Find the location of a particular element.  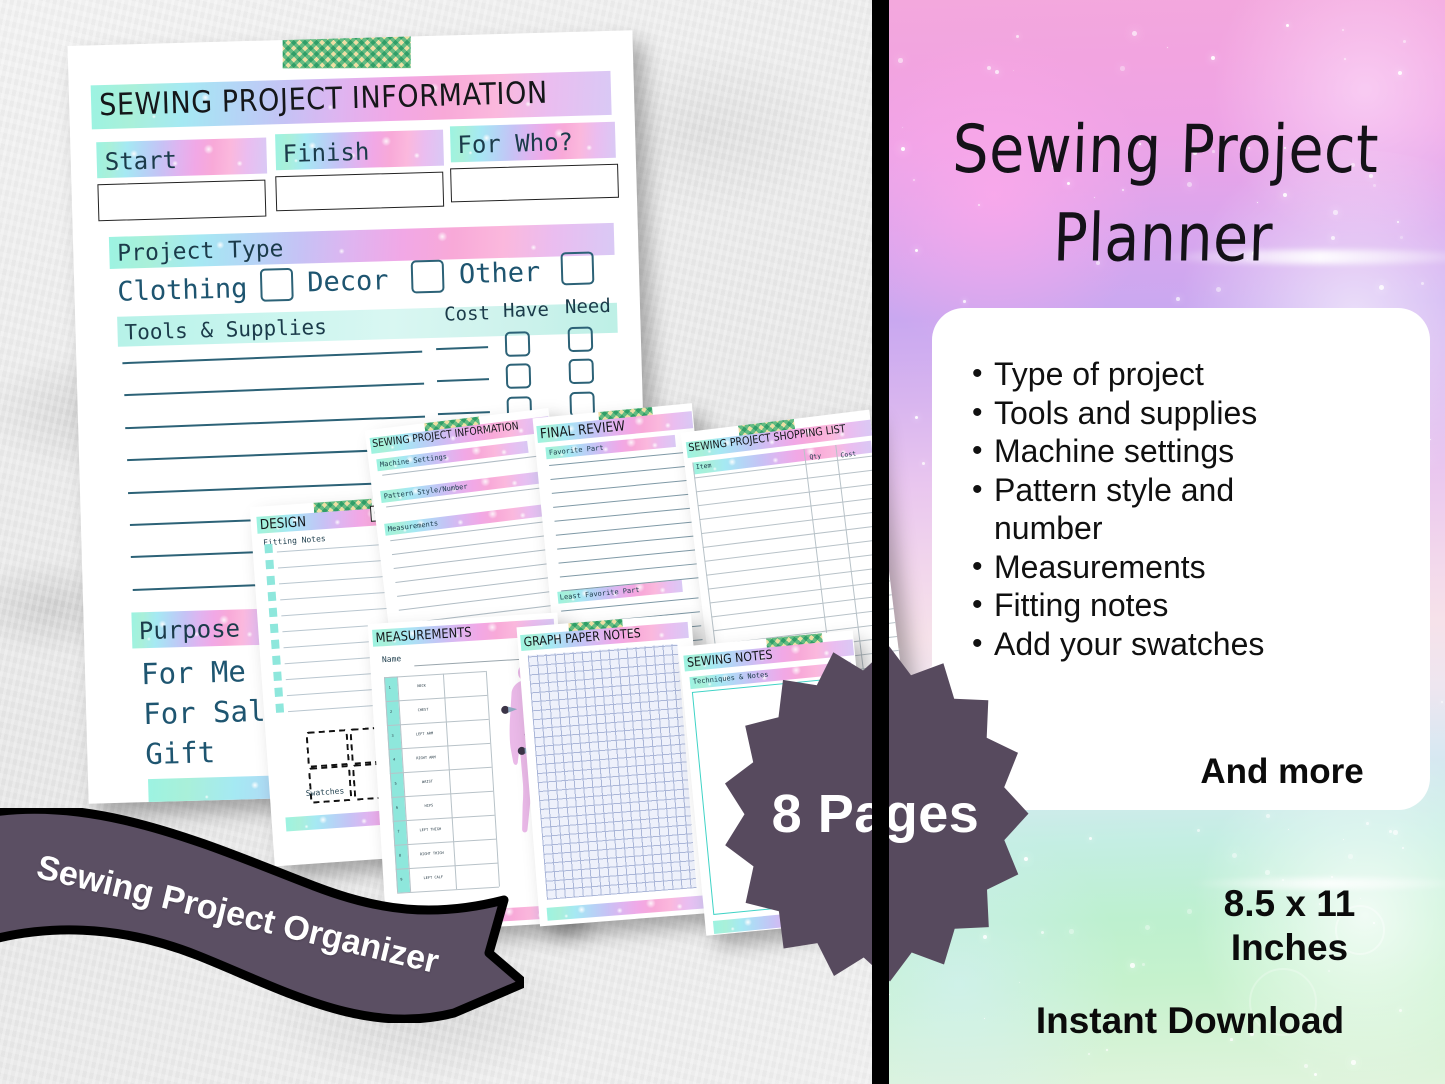

size-line1: 8.5 x 11 is located at coordinates (1289, 903).